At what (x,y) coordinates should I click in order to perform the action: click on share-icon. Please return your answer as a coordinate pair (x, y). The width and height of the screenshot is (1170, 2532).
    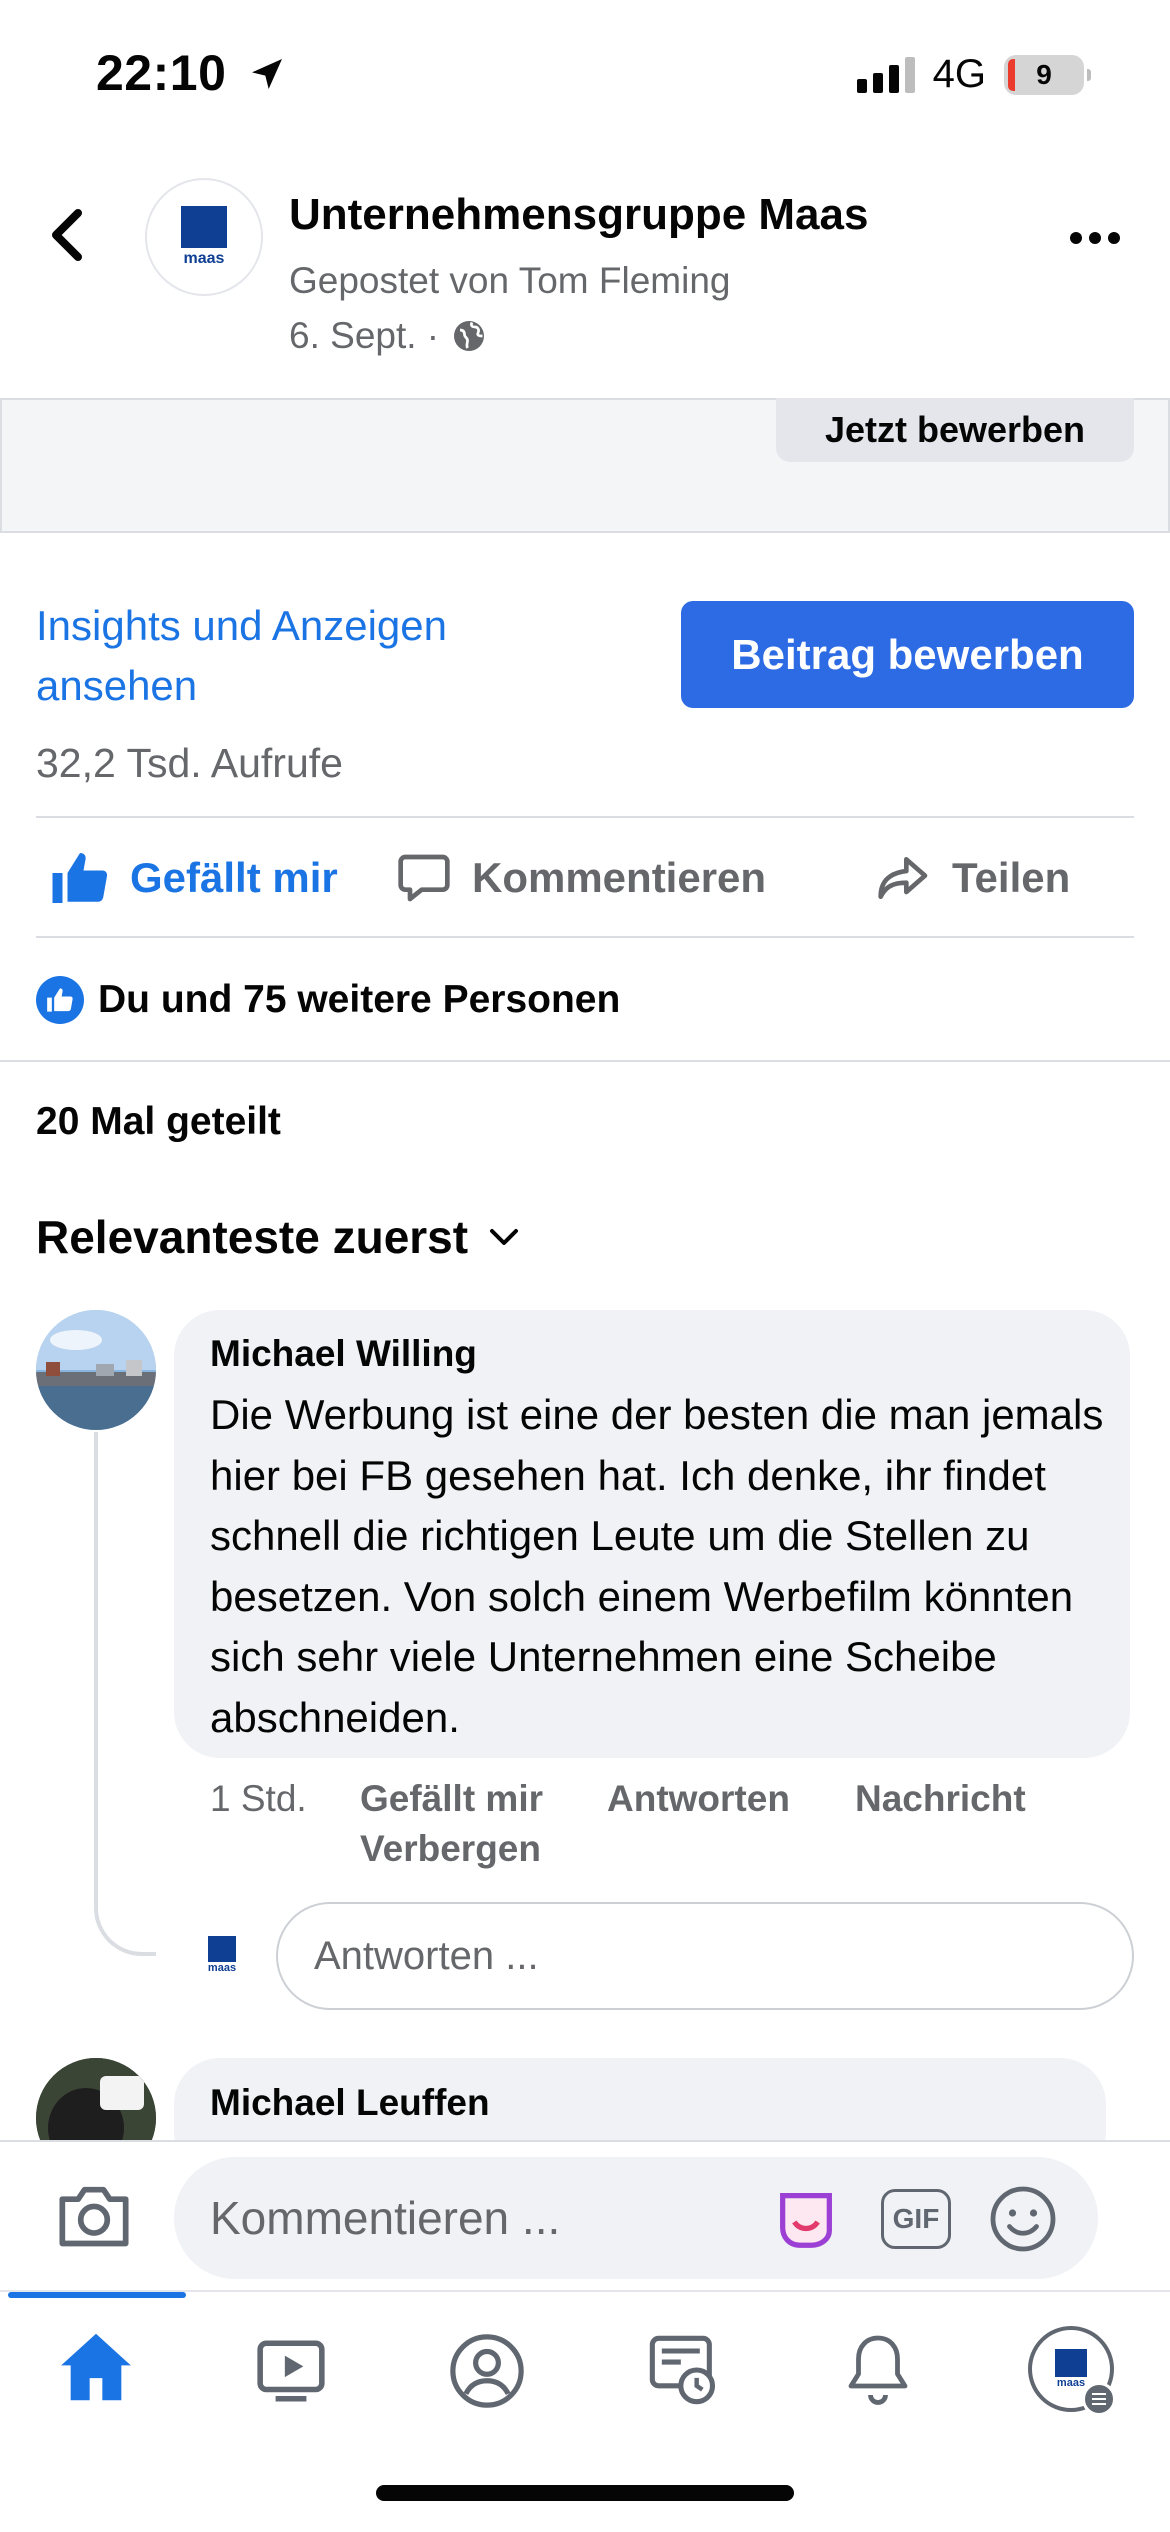
    Looking at the image, I should click on (903, 878).